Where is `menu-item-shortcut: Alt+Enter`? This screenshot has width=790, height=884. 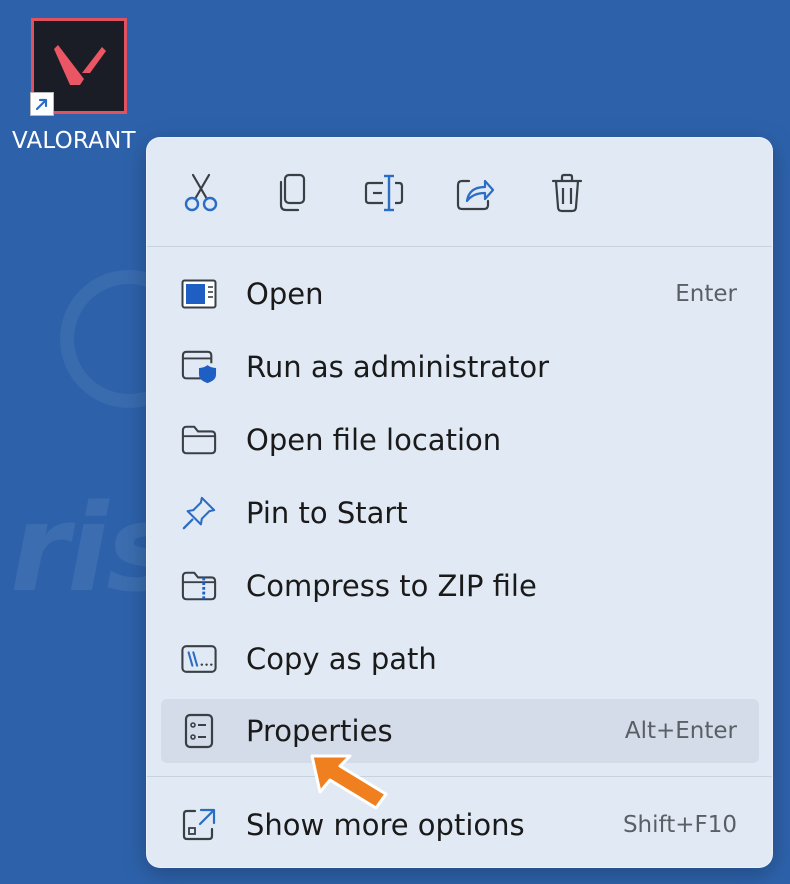
menu-item-shortcut: Alt+Enter is located at coordinates (680, 731).